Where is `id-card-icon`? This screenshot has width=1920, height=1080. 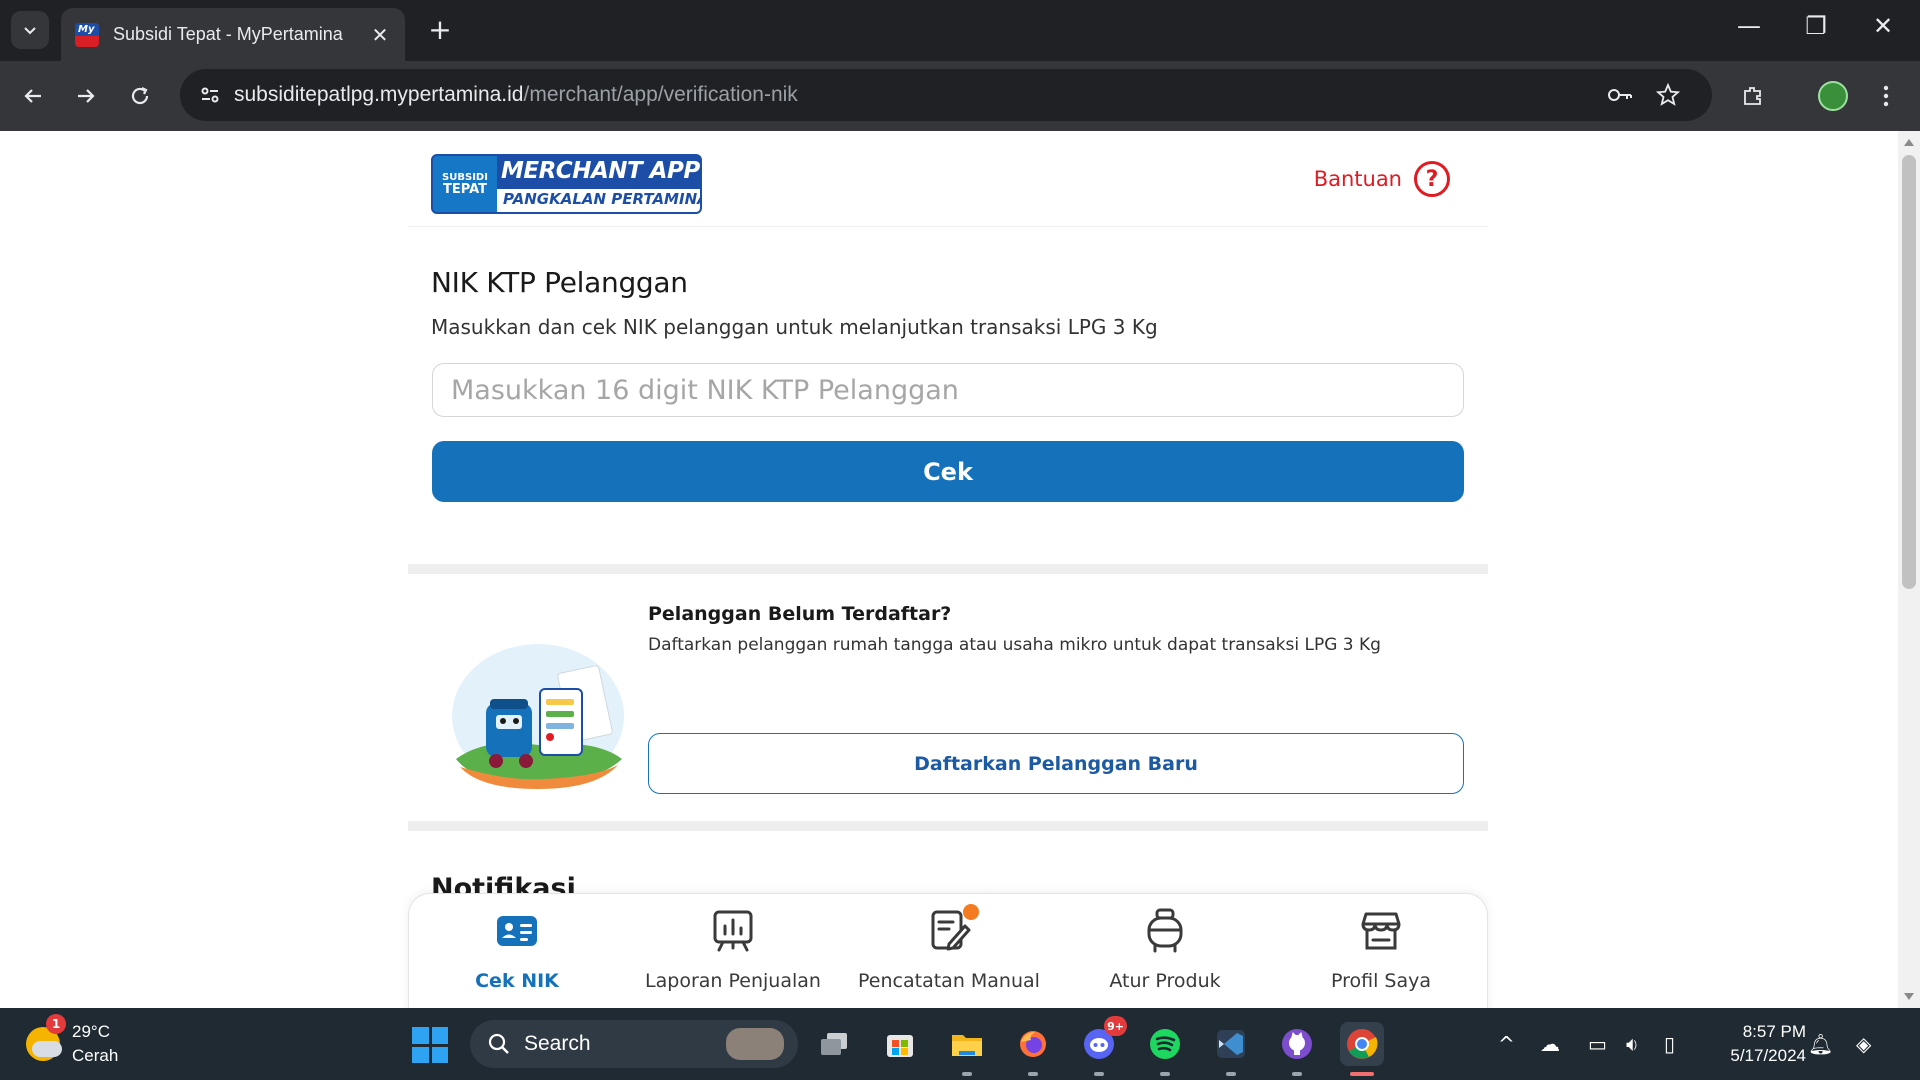 id-card-icon is located at coordinates (517, 931).